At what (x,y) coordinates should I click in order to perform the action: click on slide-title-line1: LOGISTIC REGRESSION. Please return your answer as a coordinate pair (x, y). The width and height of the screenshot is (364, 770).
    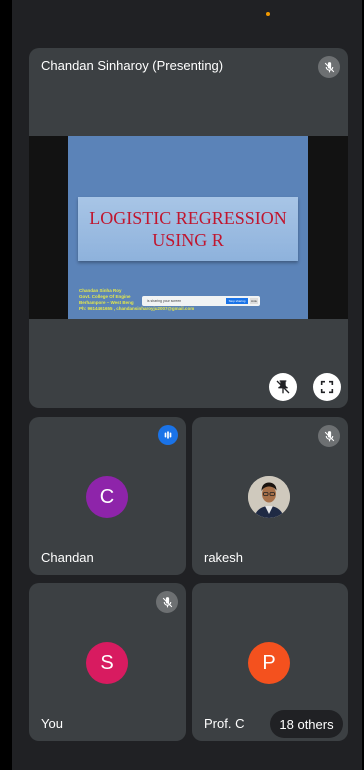
    Looking at the image, I should click on (188, 218).